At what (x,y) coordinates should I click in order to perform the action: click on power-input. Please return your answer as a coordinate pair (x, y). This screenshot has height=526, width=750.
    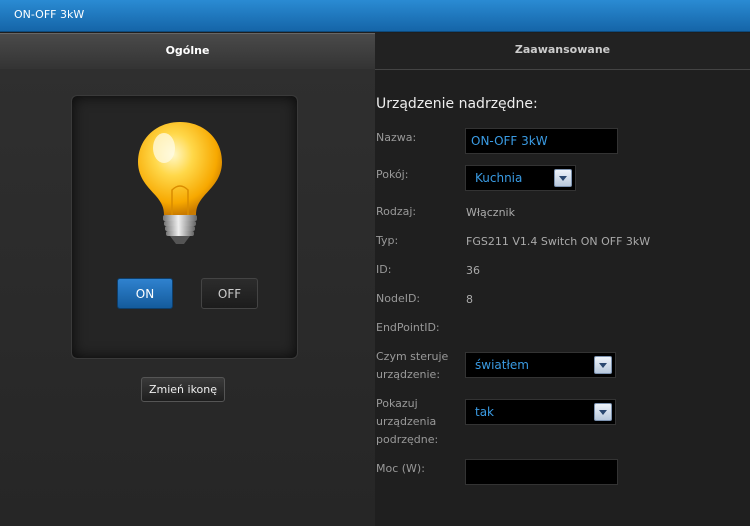
    Looking at the image, I should click on (541, 472).